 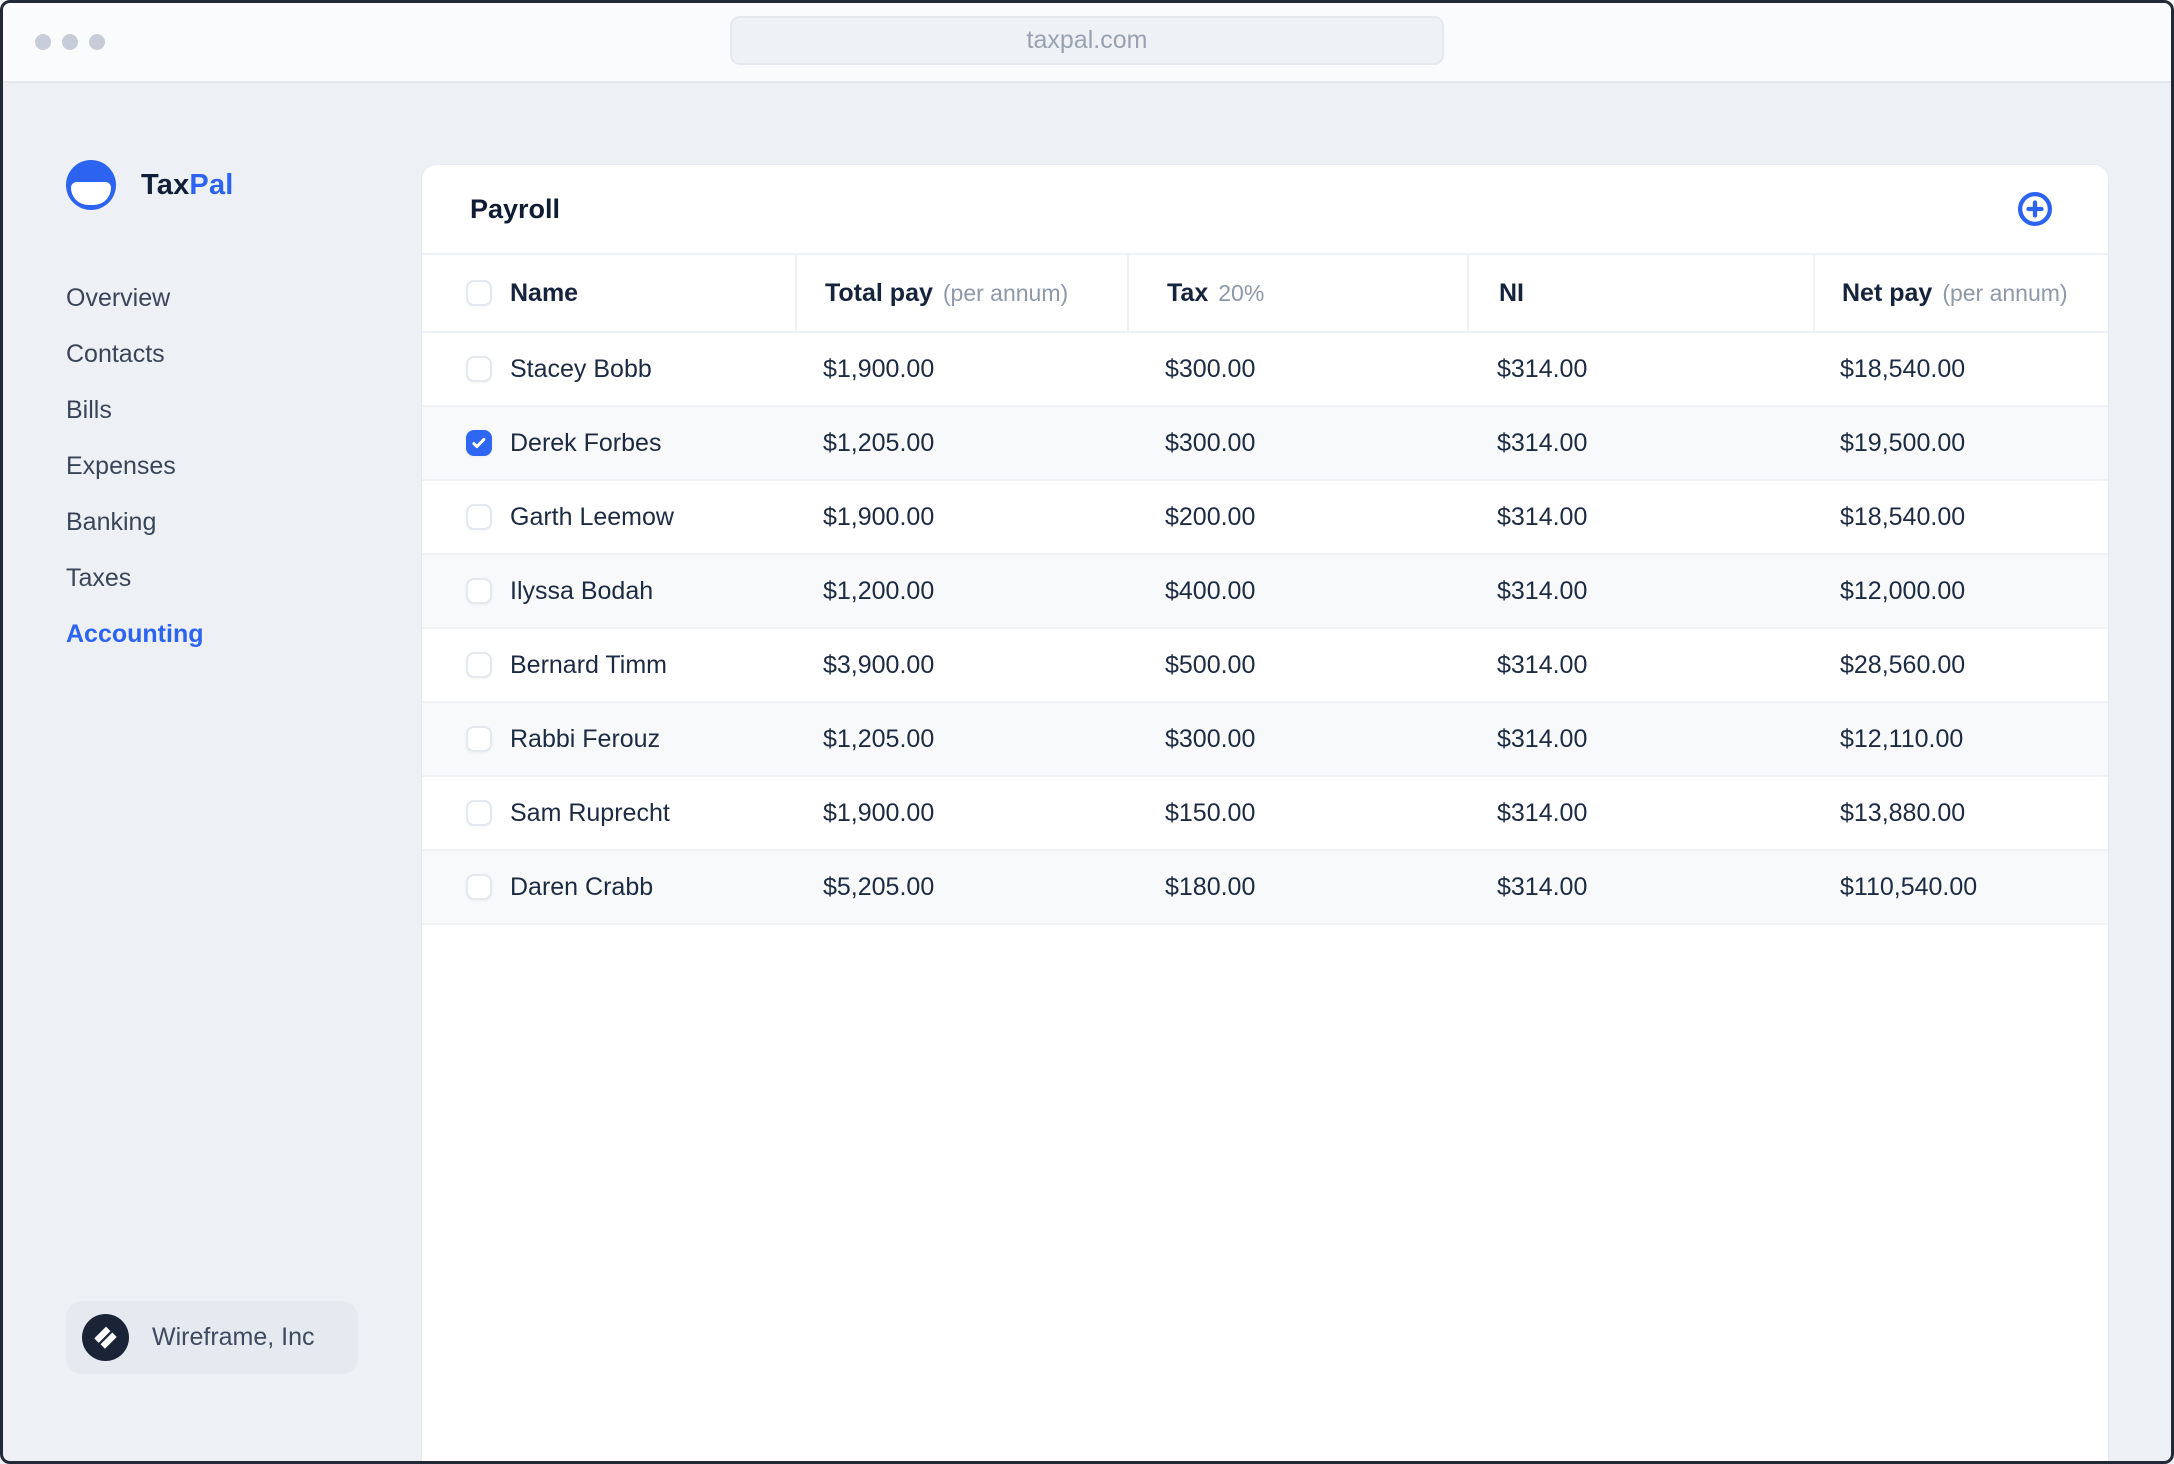 I want to click on address-bar-url: taxpal.com, so click(x=1087, y=40).